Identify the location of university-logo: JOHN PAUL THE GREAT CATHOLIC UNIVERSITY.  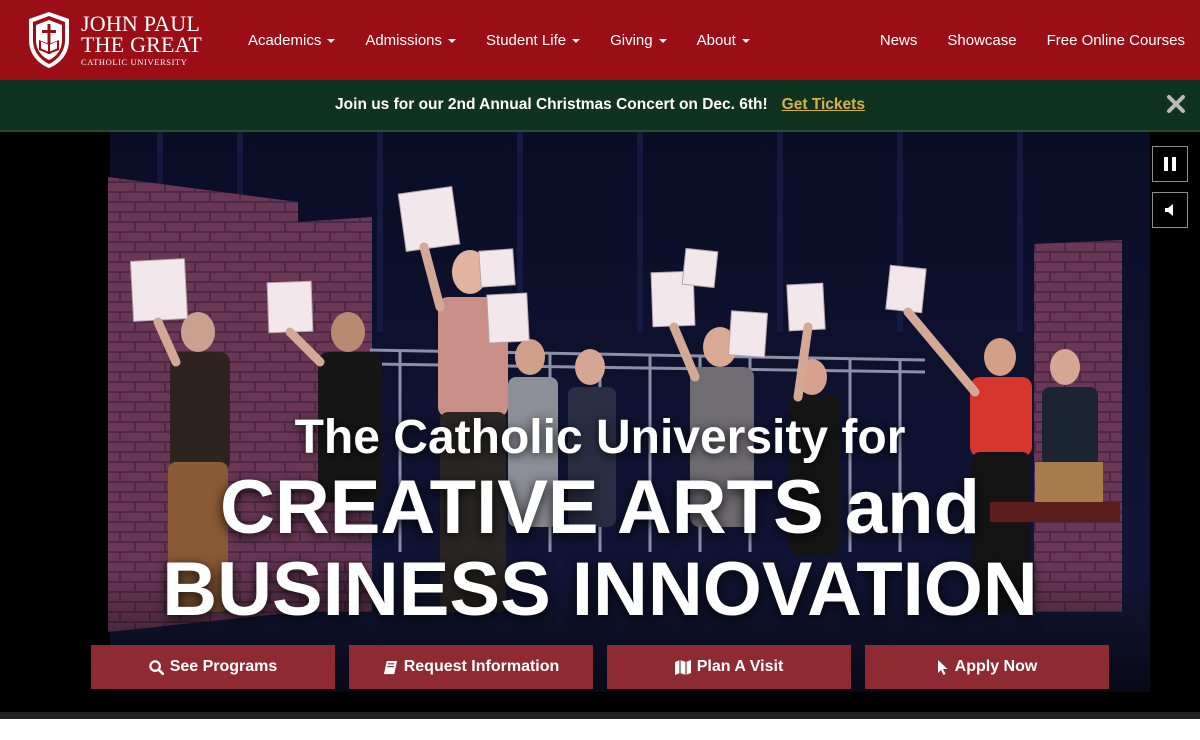
(113, 40).